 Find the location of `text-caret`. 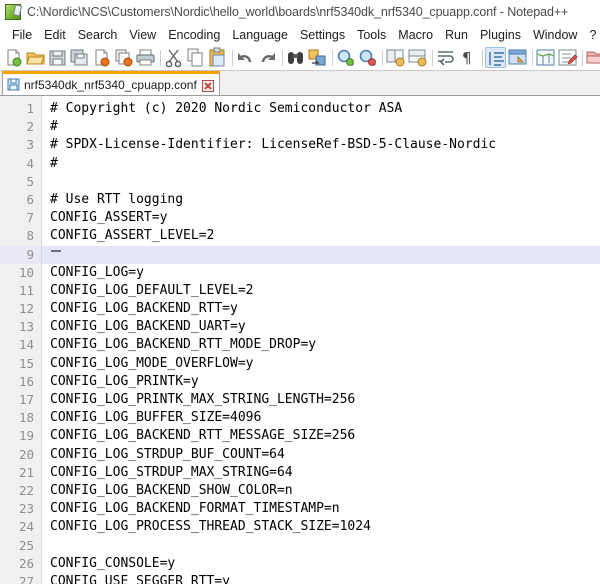

text-caret is located at coordinates (56, 251).